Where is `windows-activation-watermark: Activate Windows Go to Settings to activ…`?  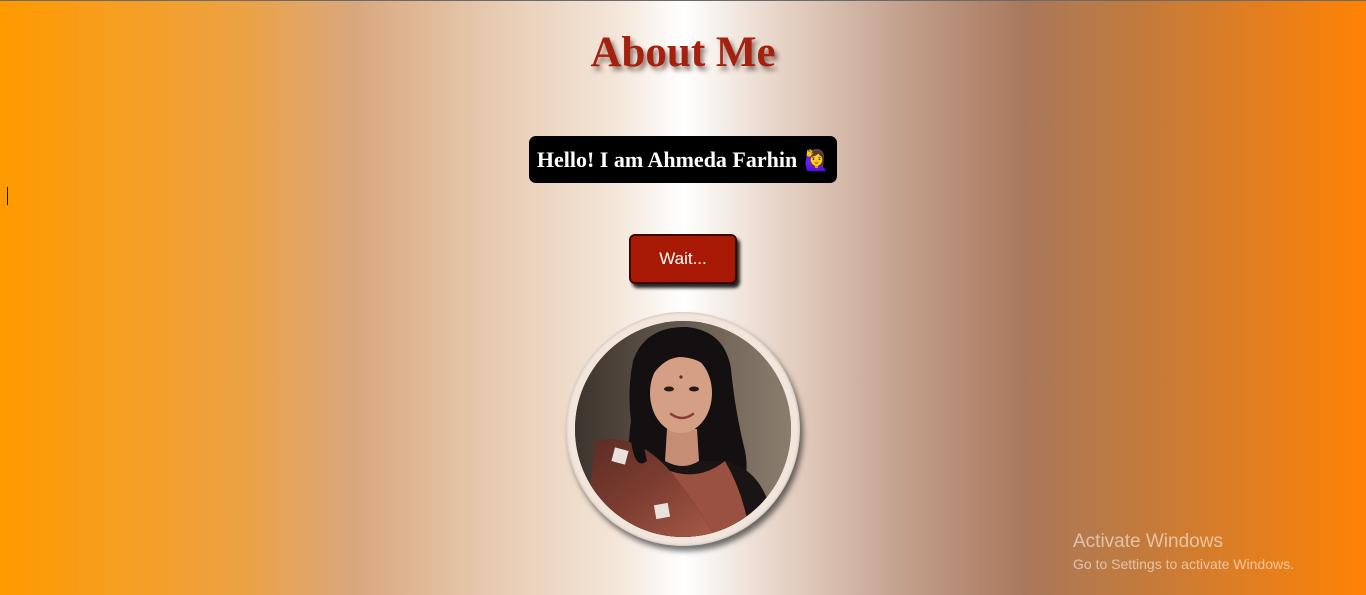 windows-activation-watermark: Activate Windows Go to Settings to activ… is located at coordinates (1183, 552).